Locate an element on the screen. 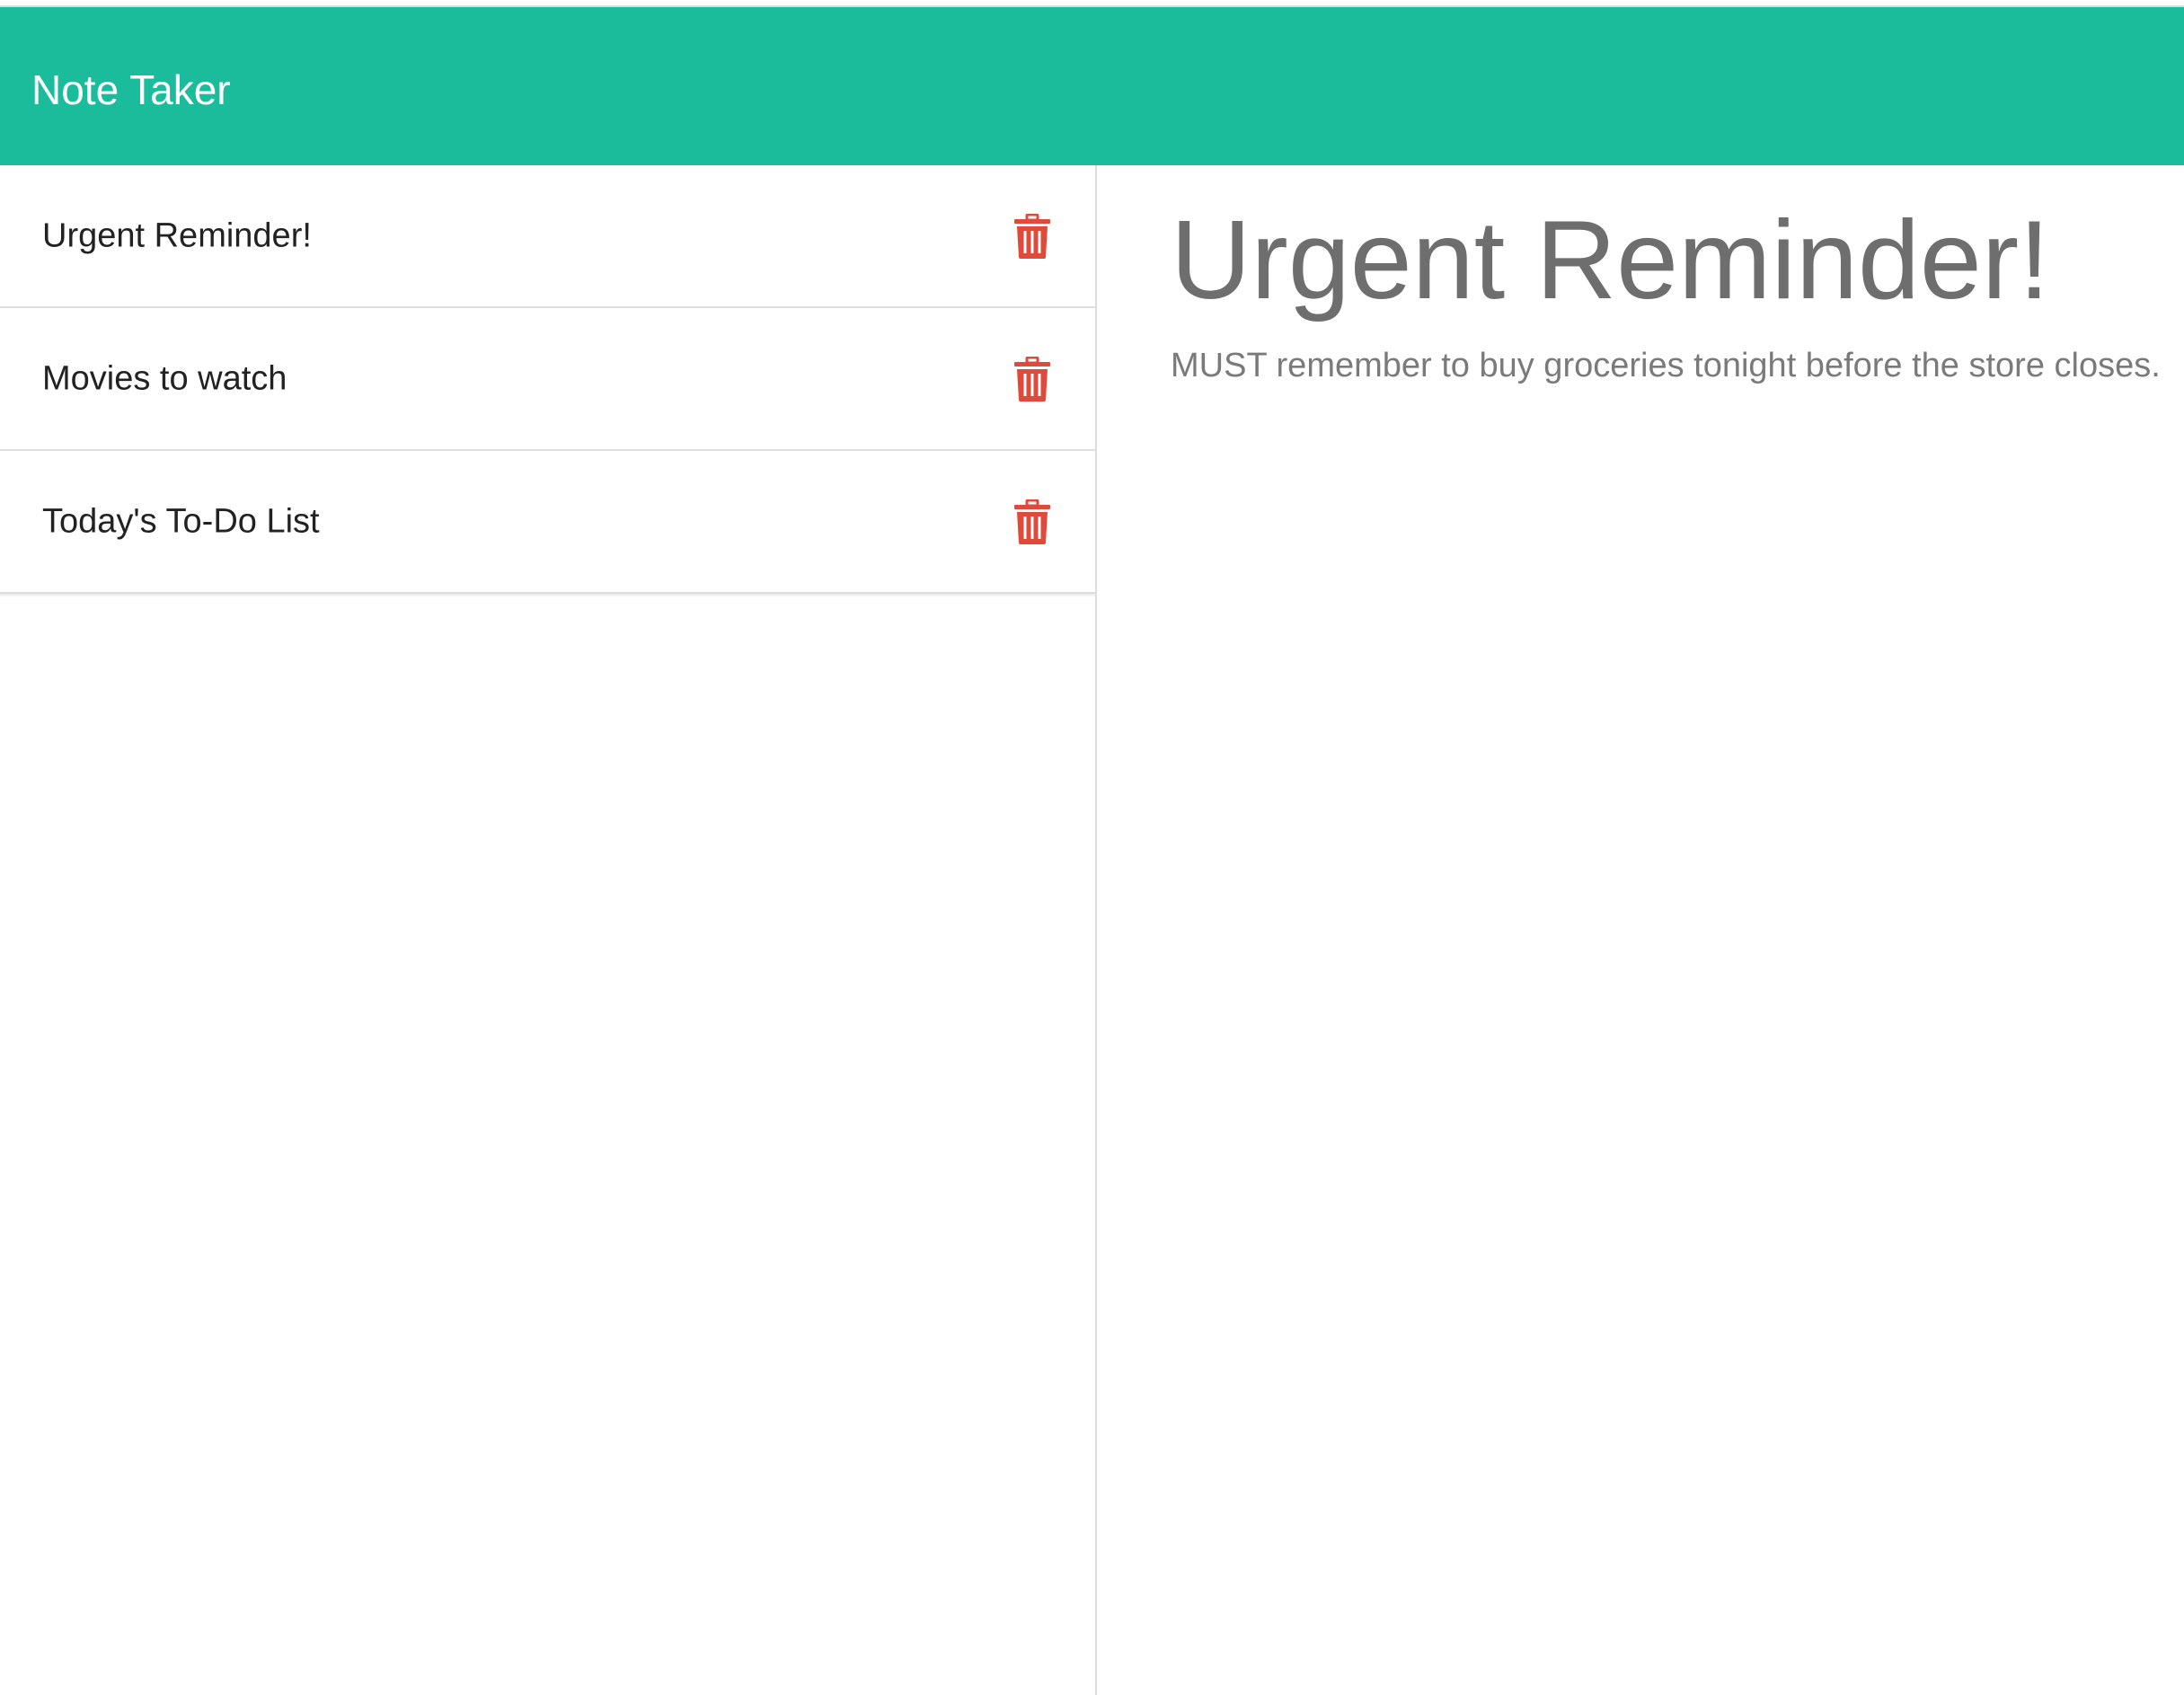  navbar: Note Taker is located at coordinates (1092, 86).